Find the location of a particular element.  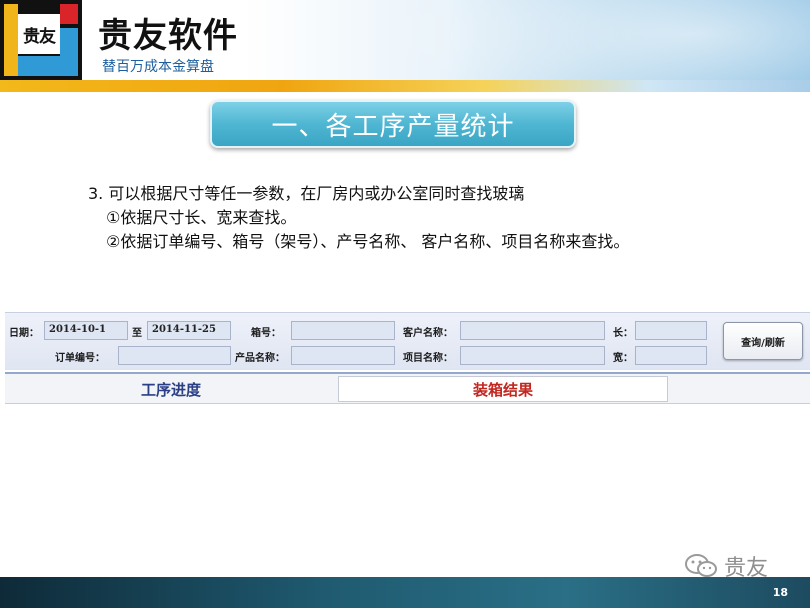

date-from-field: 2014-10-1 is located at coordinates (86, 330).